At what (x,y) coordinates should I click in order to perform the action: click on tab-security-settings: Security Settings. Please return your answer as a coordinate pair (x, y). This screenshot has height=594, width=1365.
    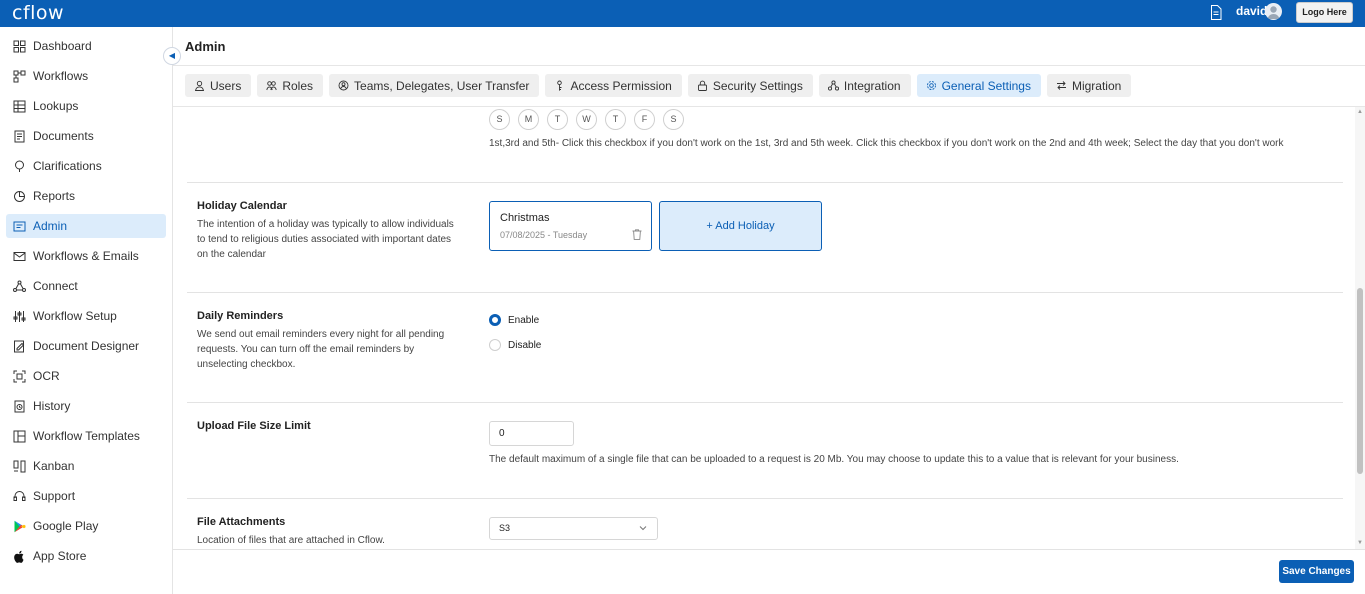
    Looking at the image, I should click on (750, 85).